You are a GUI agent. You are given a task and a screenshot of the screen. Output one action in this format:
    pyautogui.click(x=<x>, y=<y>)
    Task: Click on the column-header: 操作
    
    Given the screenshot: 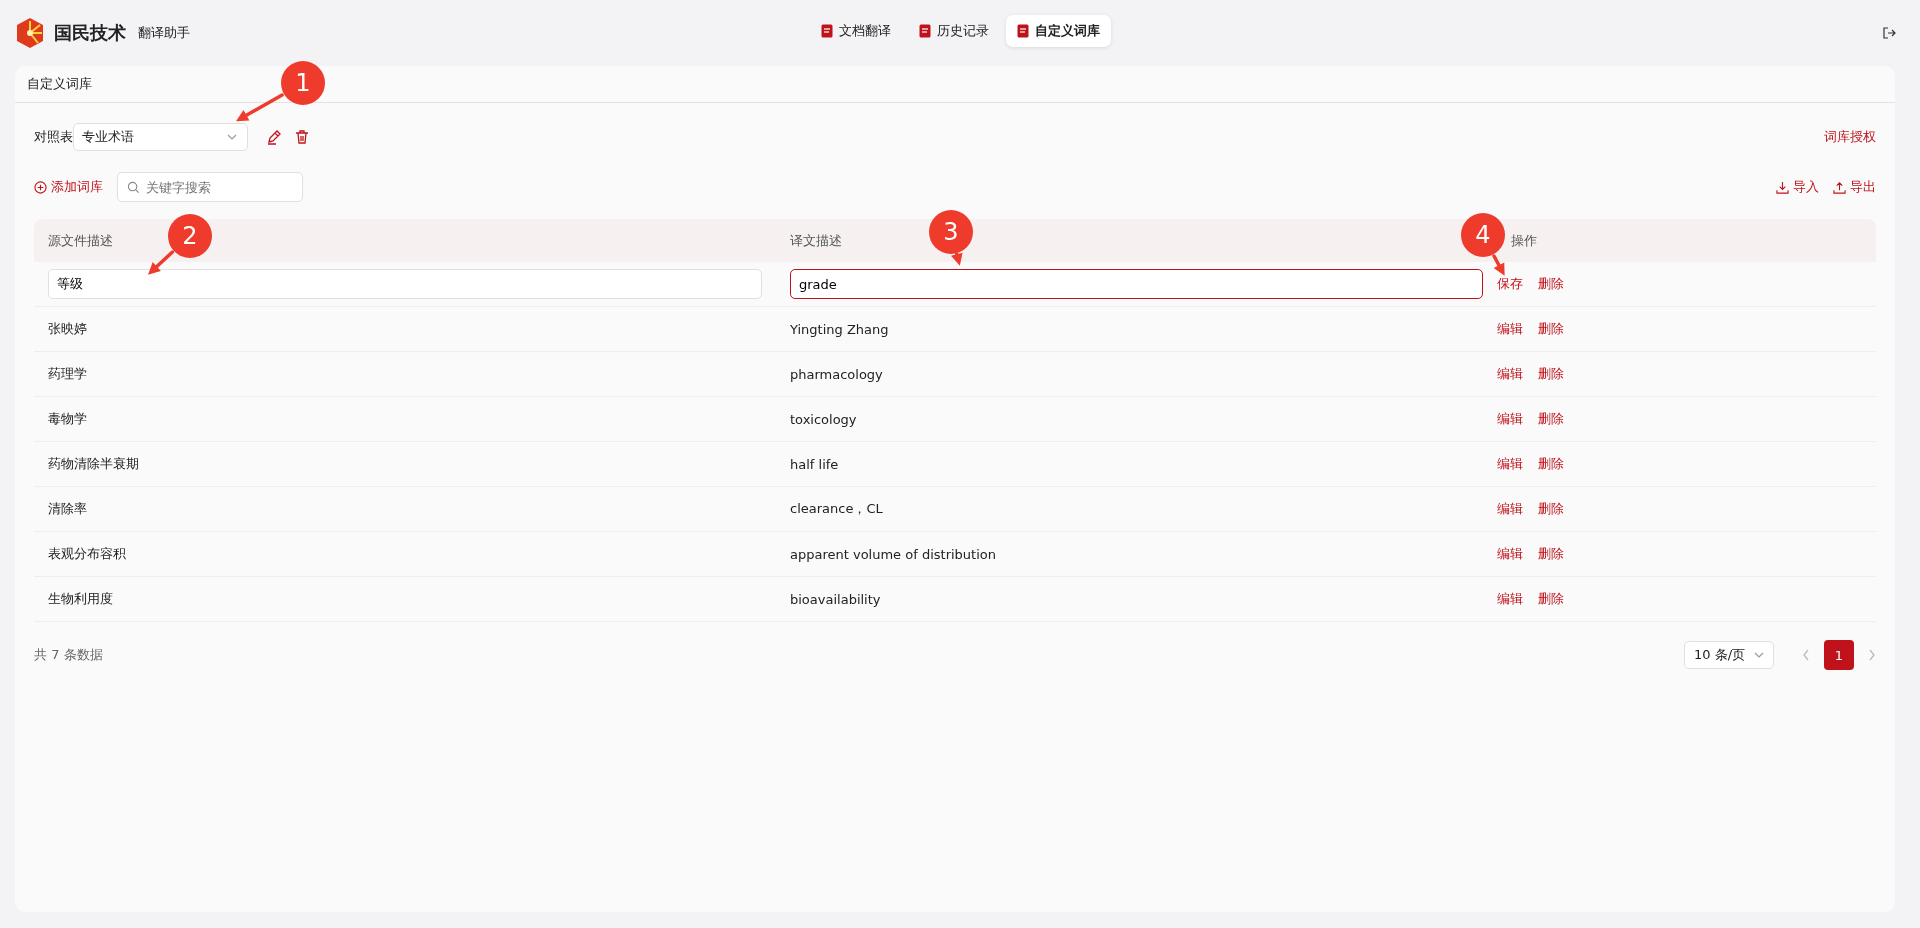 What is the action you would take?
    pyautogui.click(x=1524, y=240)
    